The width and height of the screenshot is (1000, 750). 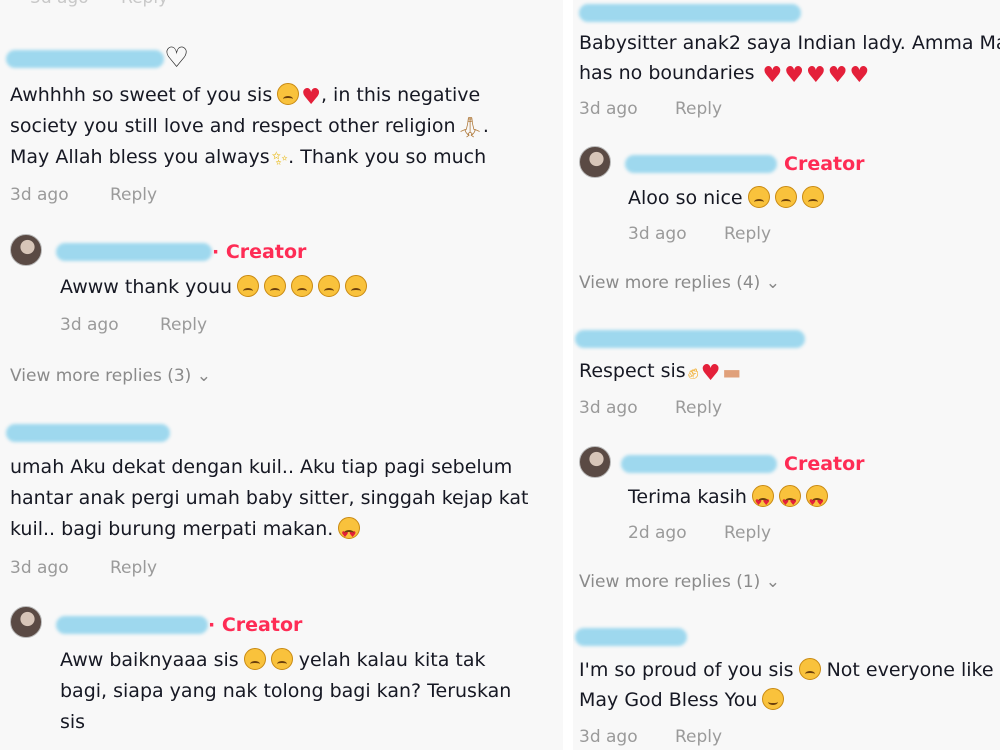 I want to click on smiling-face-emoji-icon, so click(x=773, y=699).